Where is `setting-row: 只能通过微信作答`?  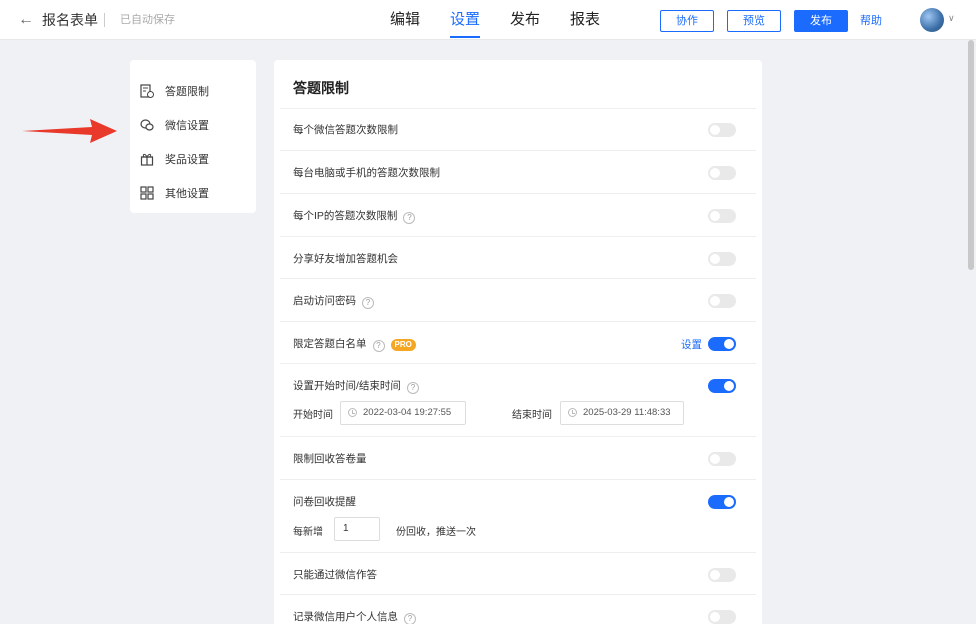
setting-row: 只能通过微信作答 is located at coordinates (518, 573).